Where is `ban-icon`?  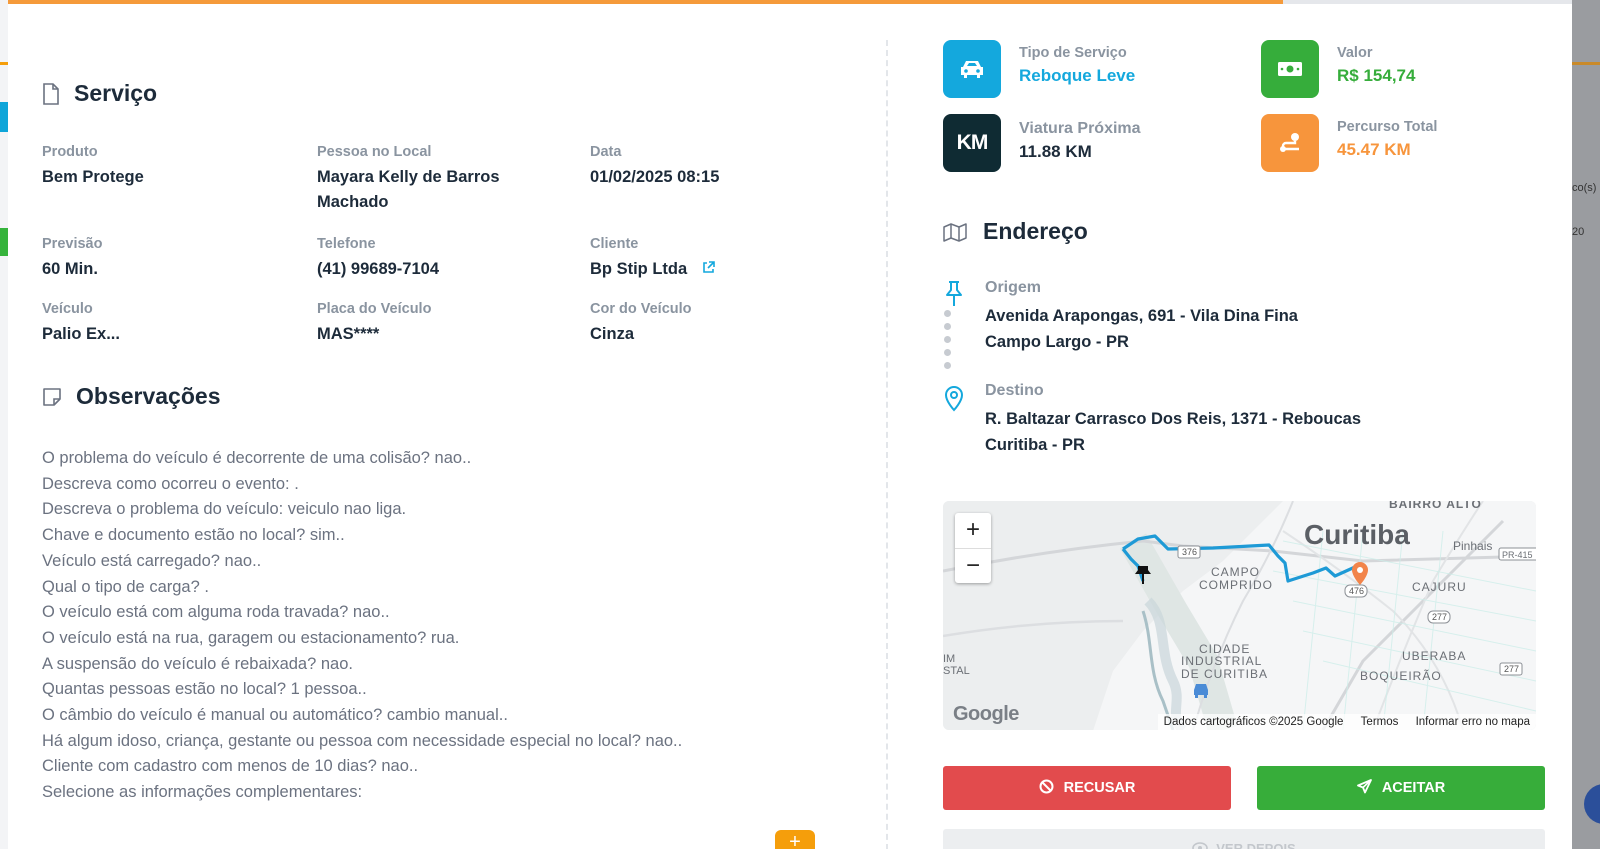 ban-icon is located at coordinates (1046, 788).